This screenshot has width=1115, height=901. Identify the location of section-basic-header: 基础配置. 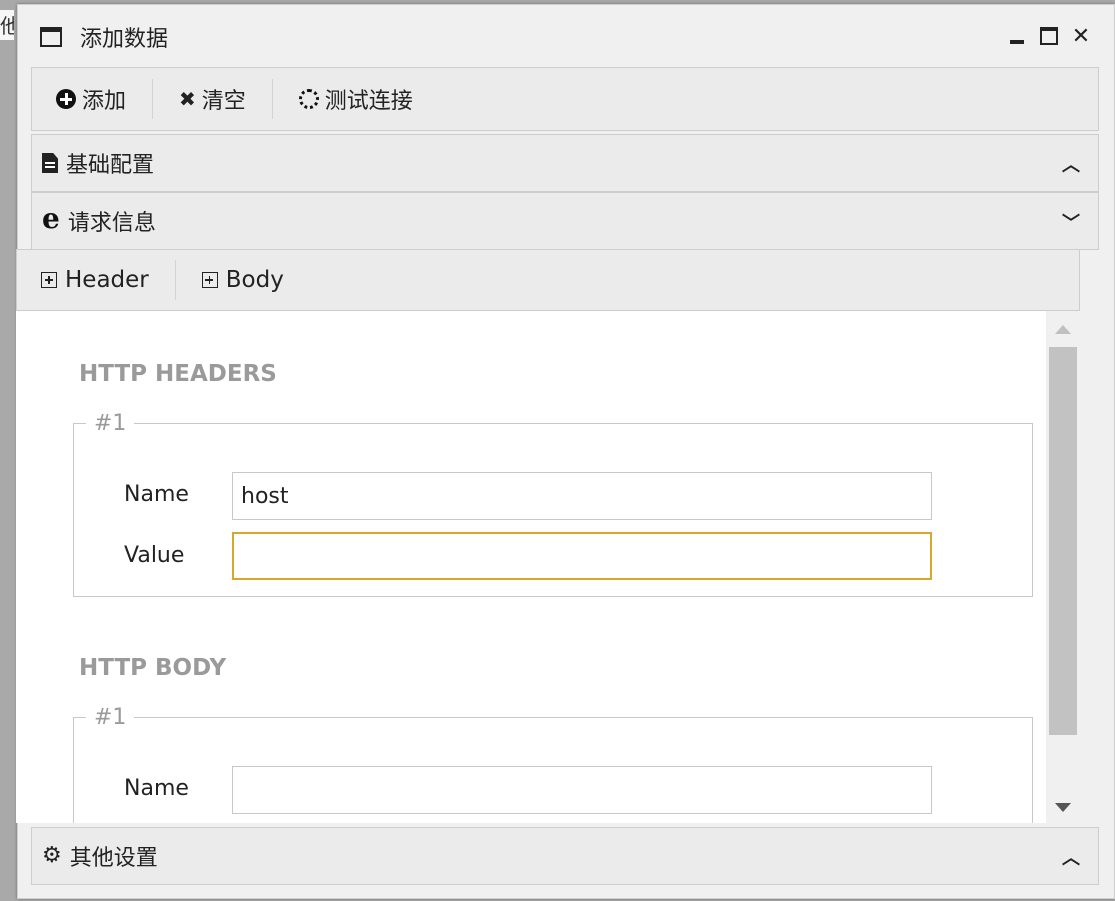
(565, 163).